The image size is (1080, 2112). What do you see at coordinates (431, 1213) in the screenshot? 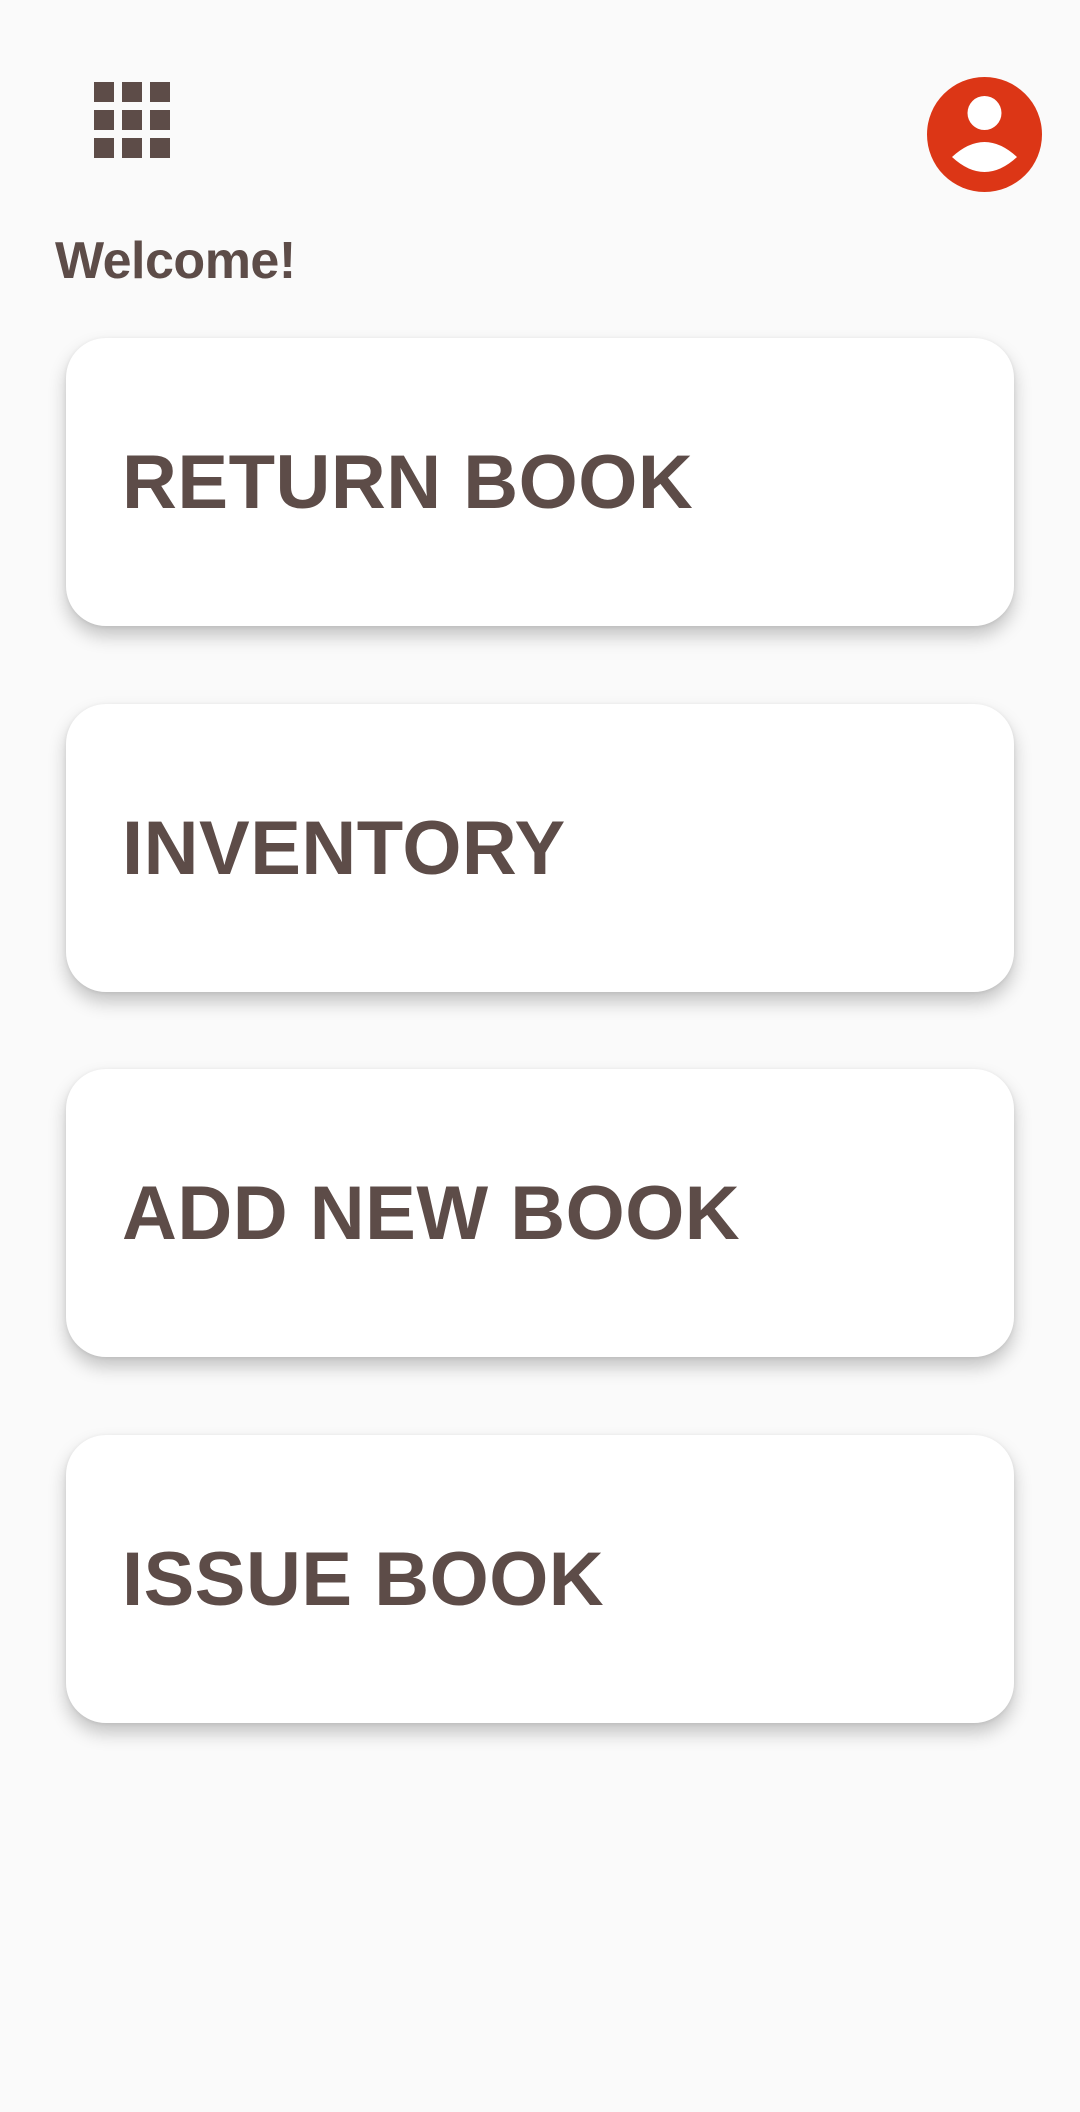
I see `add-new-book-label: ADD NEW BOOK` at bounding box center [431, 1213].